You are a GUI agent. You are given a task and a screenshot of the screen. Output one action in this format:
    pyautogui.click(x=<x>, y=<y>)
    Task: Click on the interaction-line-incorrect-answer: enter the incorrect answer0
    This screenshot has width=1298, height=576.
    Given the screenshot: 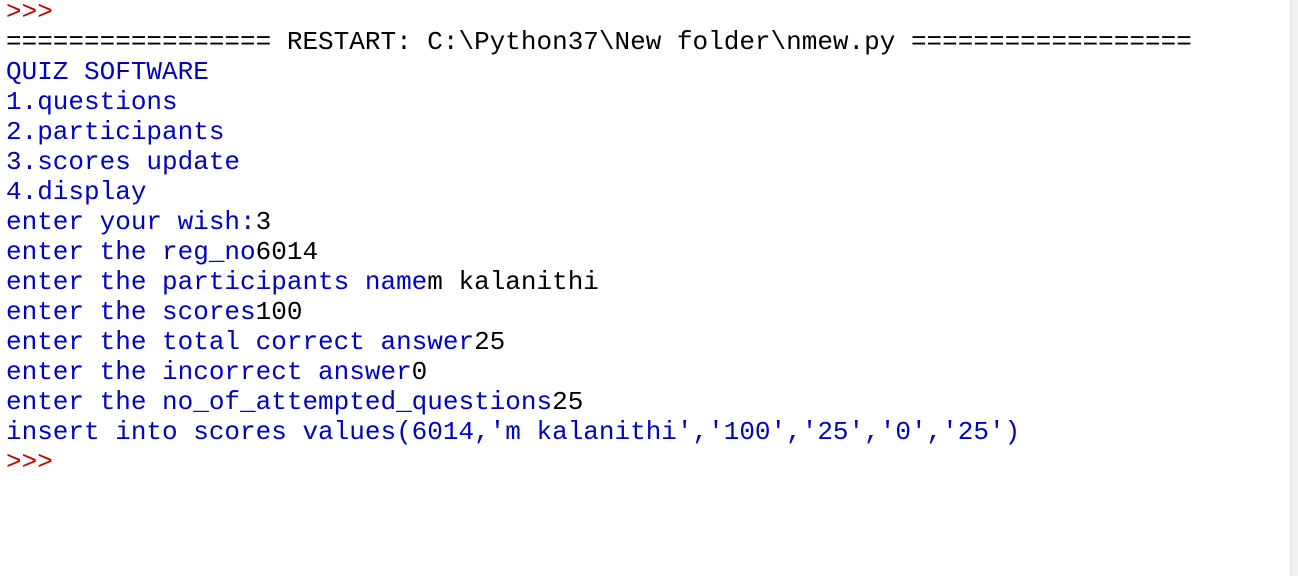 What is the action you would take?
    pyautogui.click(x=216, y=372)
    